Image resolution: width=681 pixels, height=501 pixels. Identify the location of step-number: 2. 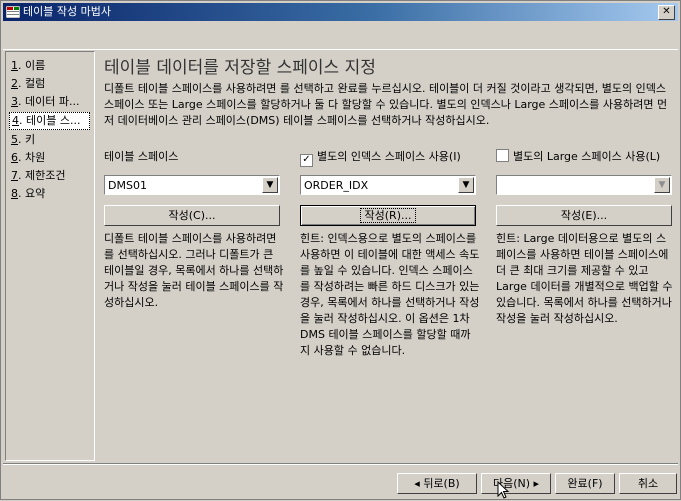
(14, 83).